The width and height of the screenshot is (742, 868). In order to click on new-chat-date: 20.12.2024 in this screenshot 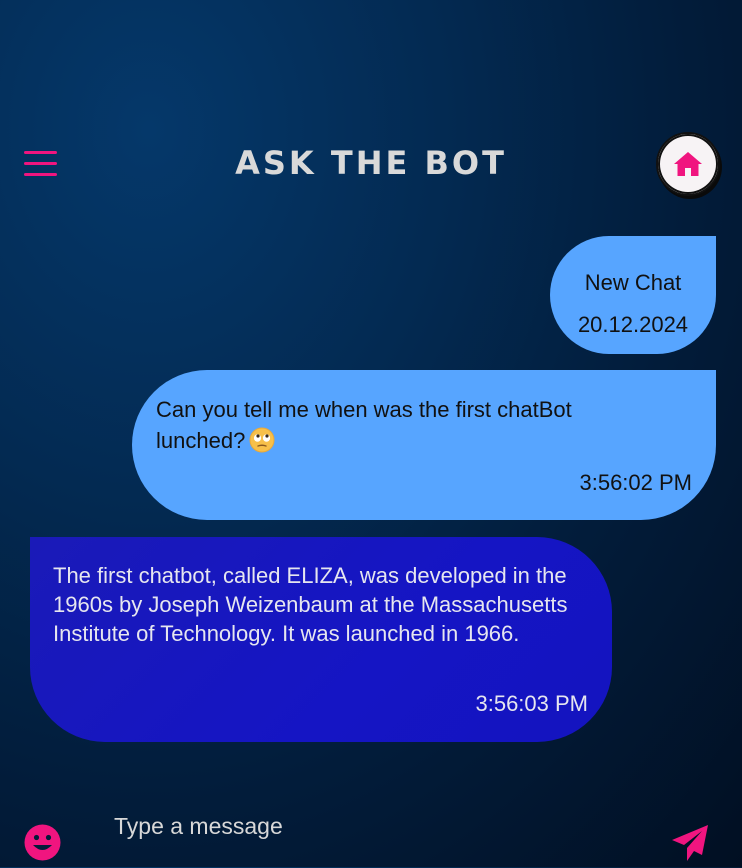, I will do `click(633, 324)`.